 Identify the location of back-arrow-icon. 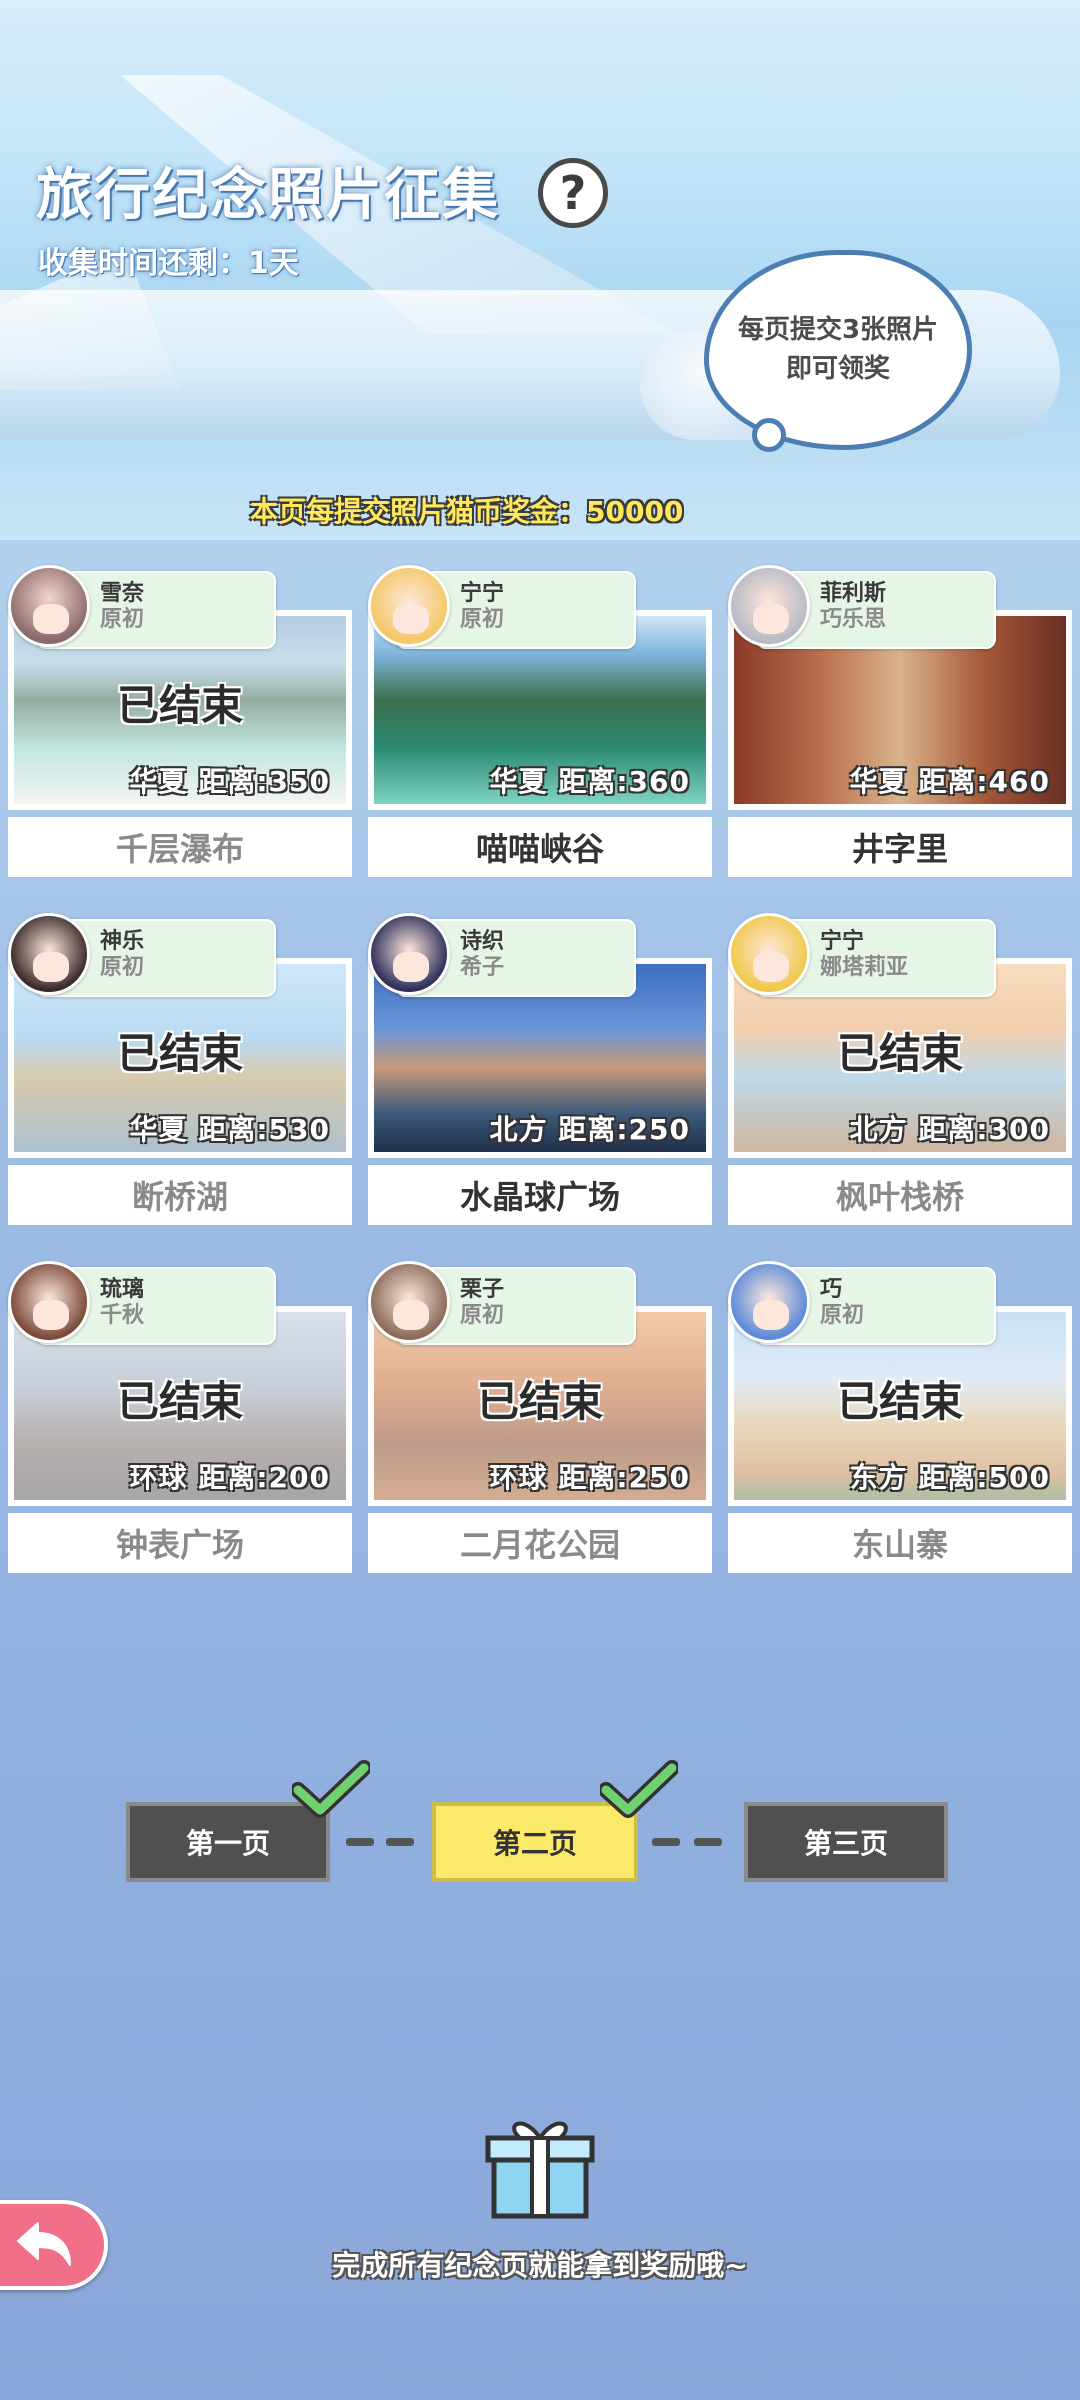
(44, 2244).